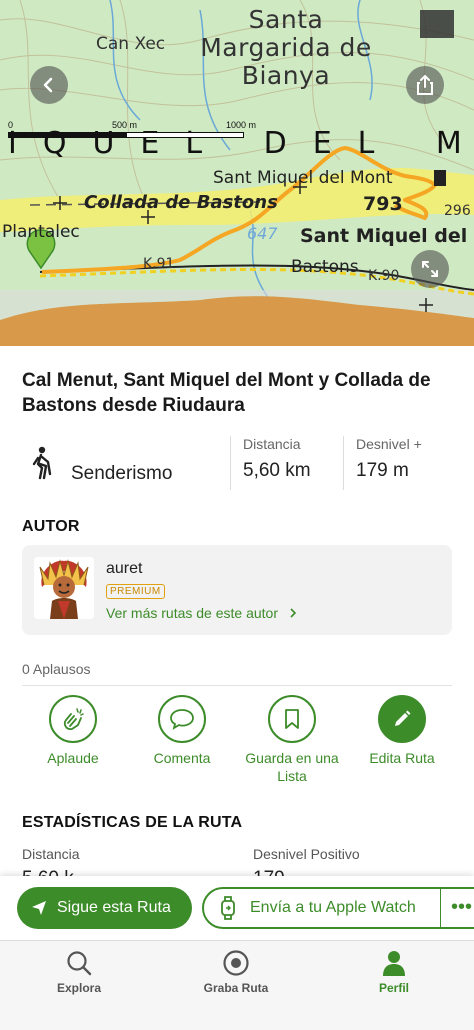 The image size is (474, 1030). I want to click on map-label-water: 647, so click(262, 233).